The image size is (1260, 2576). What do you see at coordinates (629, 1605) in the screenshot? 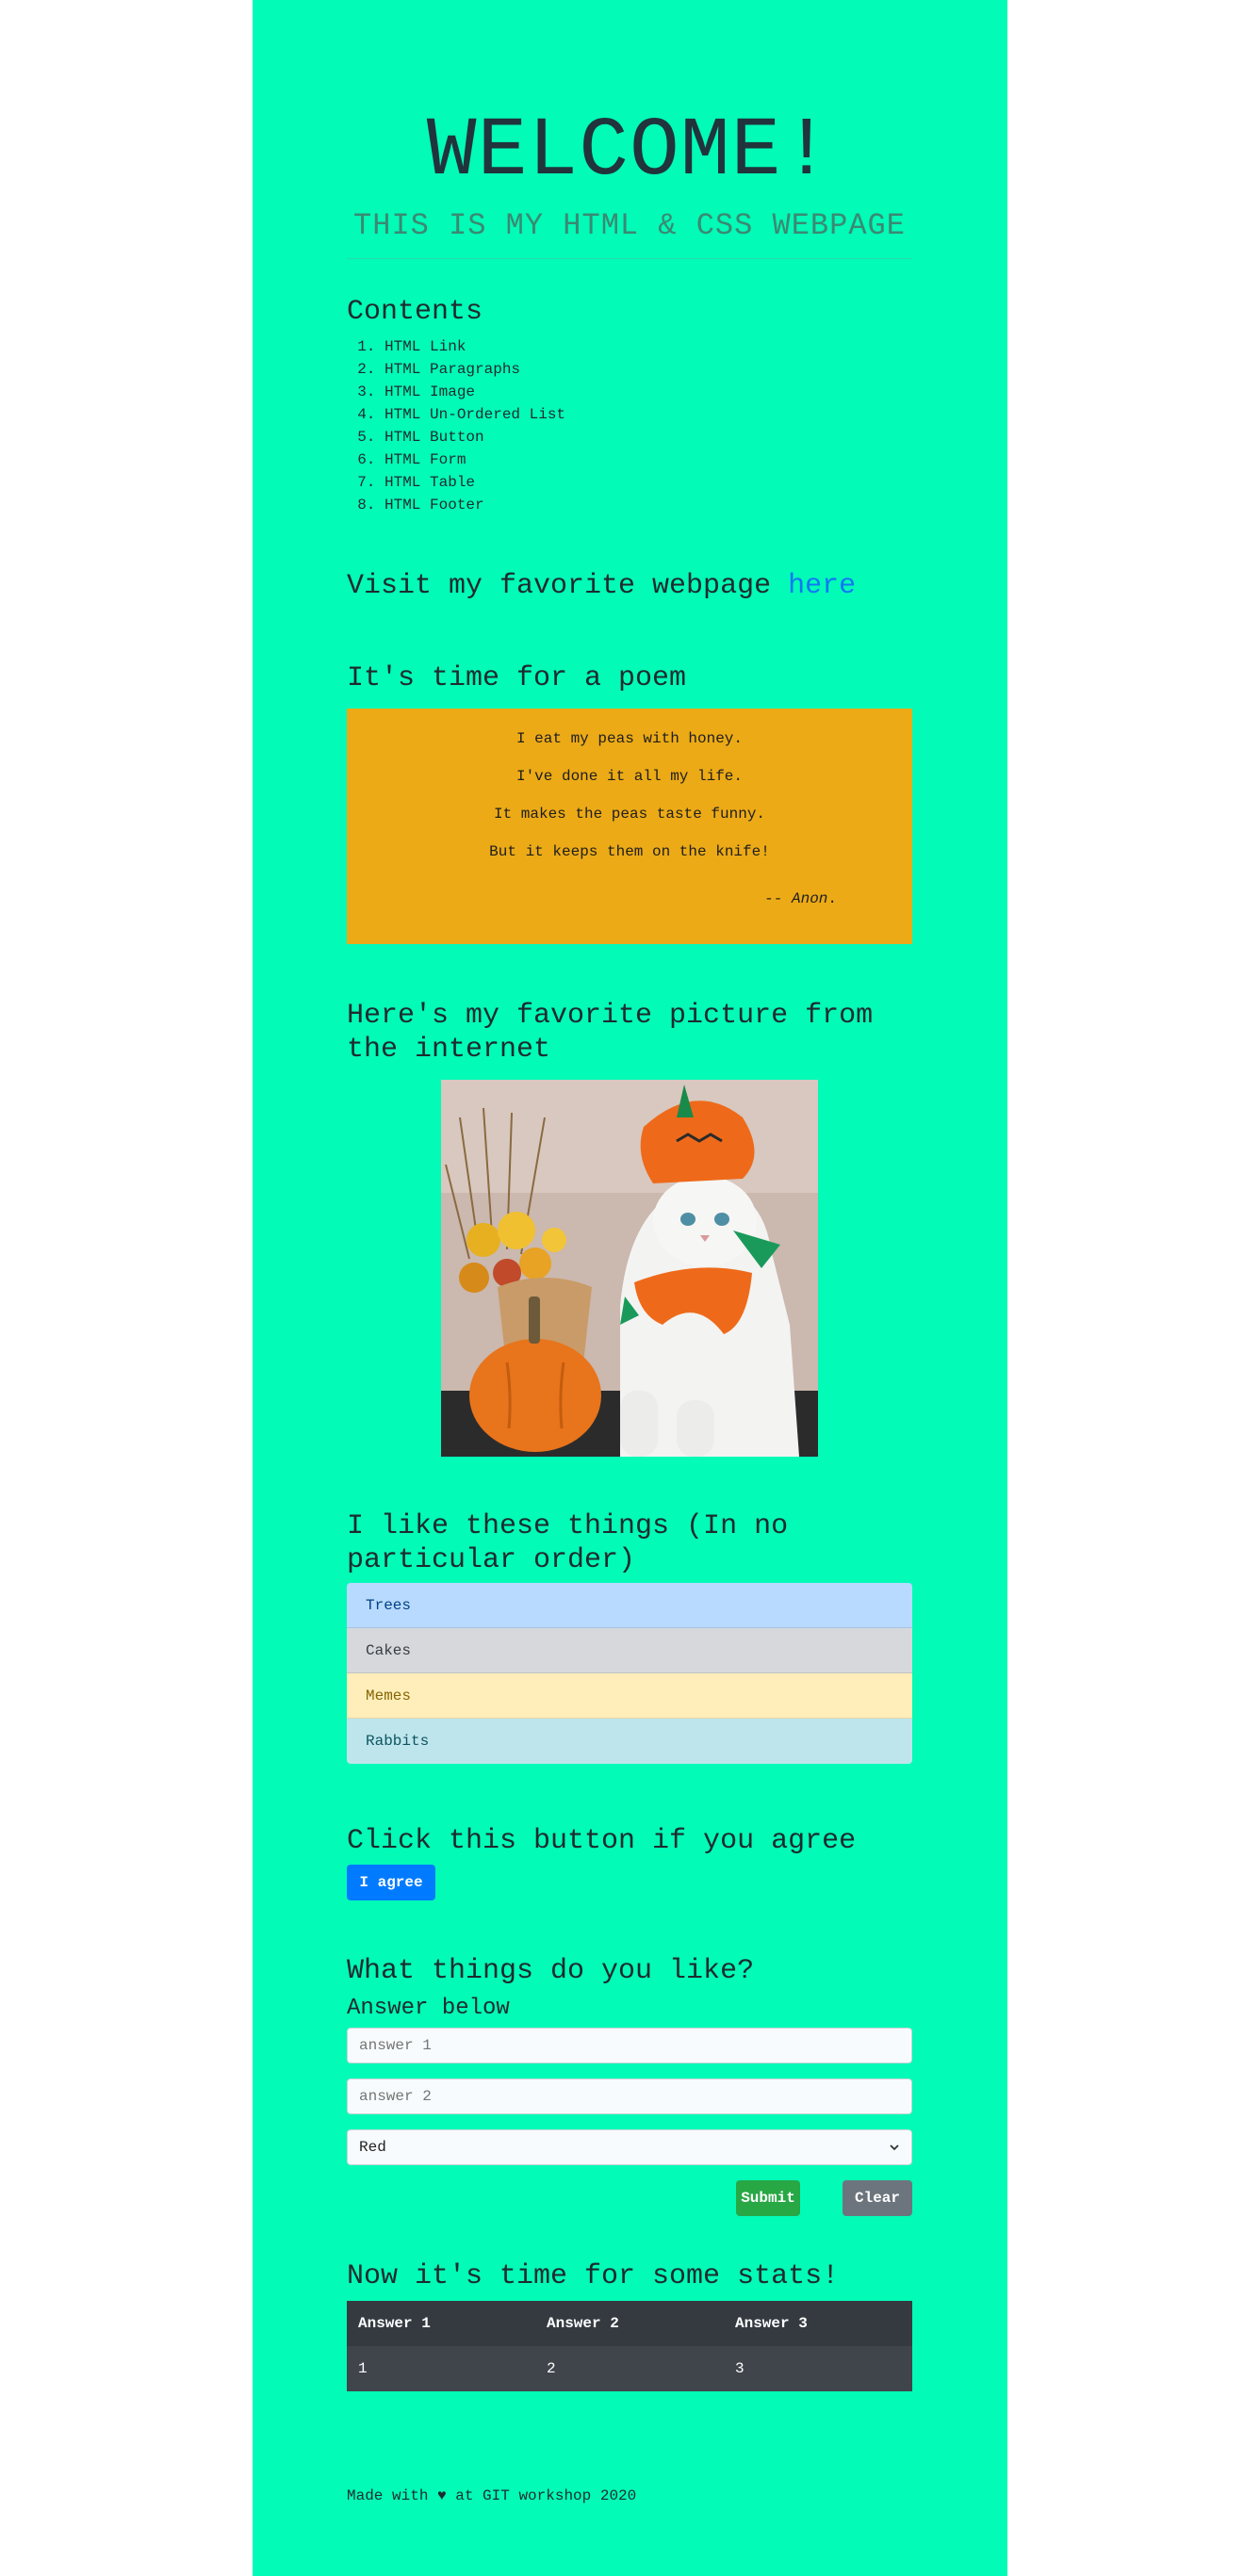
I see `list-item: Trees` at bounding box center [629, 1605].